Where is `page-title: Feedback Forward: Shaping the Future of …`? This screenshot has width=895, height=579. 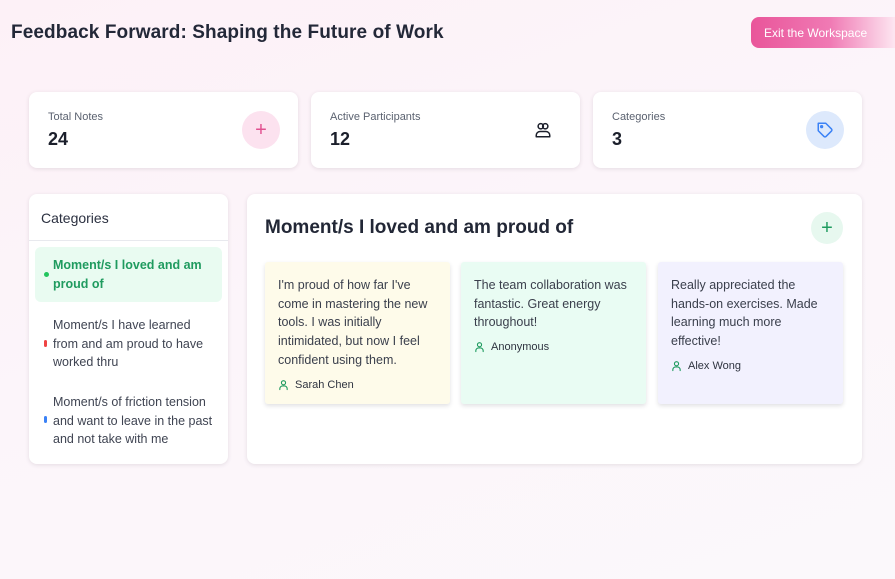
page-title: Feedback Forward: Shaping the Future of … is located at coordinates (227, 32).